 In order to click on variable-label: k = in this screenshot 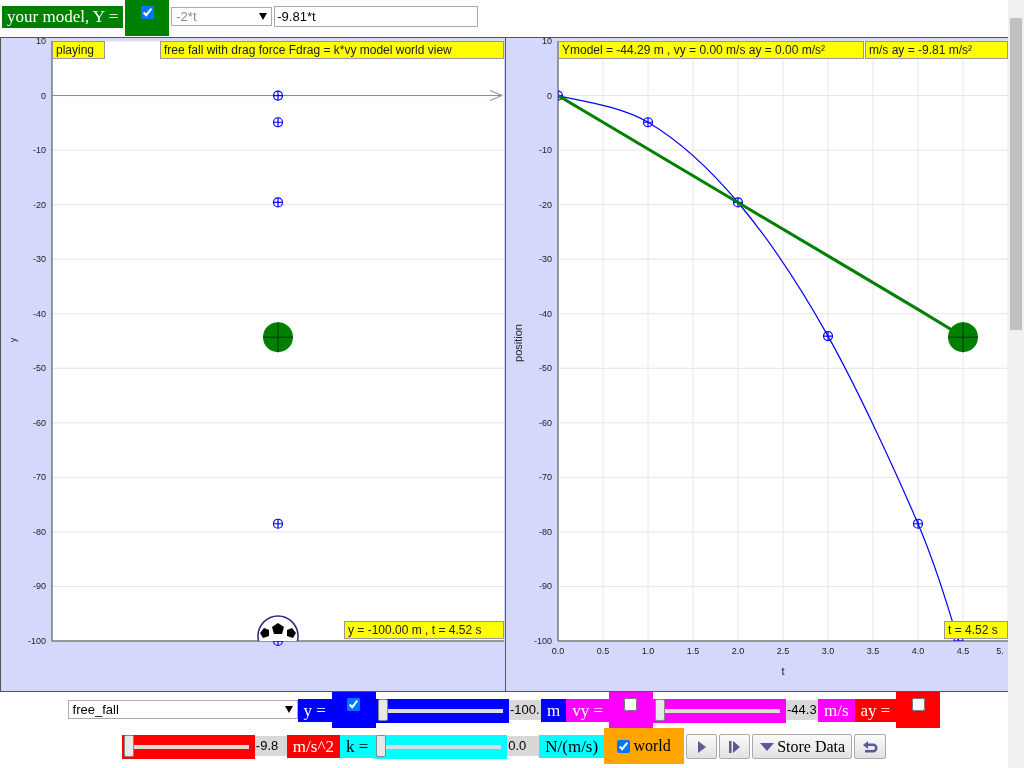, I will do `click(357, 746)`.